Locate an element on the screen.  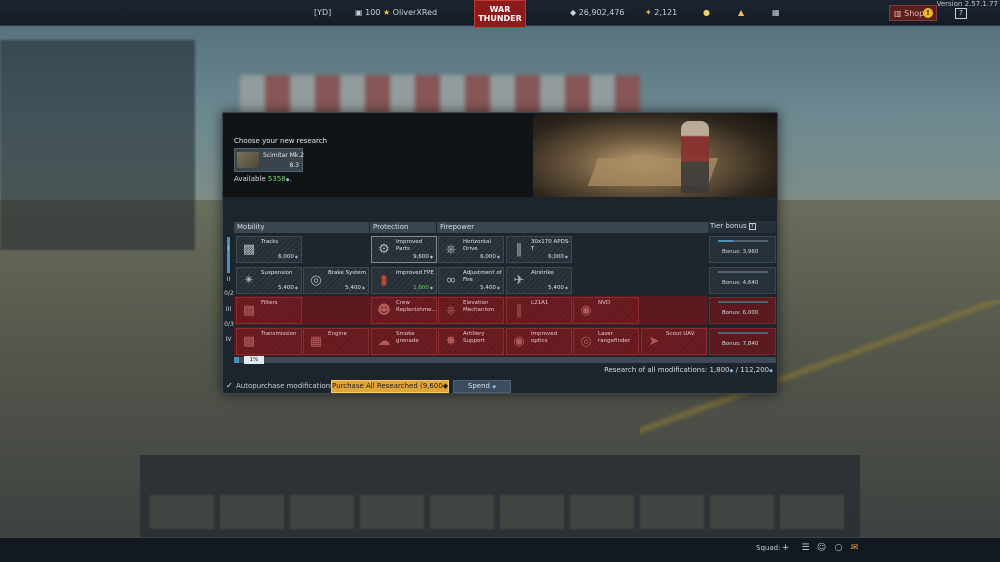
add-squad-member-icon: + is located at coordinates (785, 548).